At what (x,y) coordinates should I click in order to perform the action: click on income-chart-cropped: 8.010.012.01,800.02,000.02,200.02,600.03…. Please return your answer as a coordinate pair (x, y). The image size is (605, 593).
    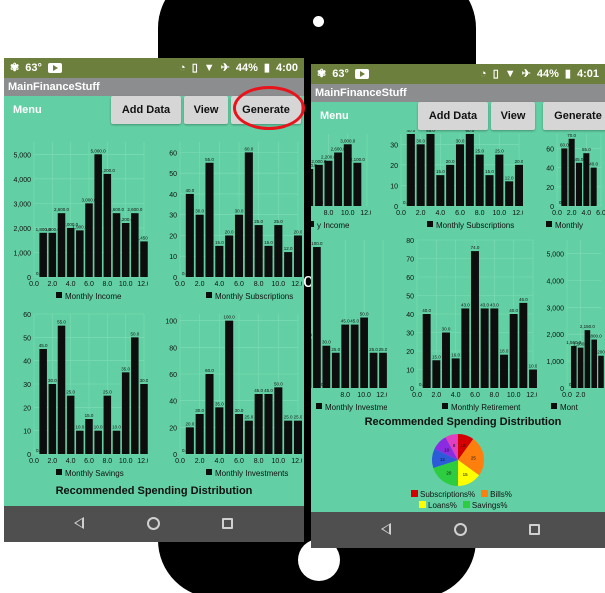
    Looking at the image, I should click on (341, 181).